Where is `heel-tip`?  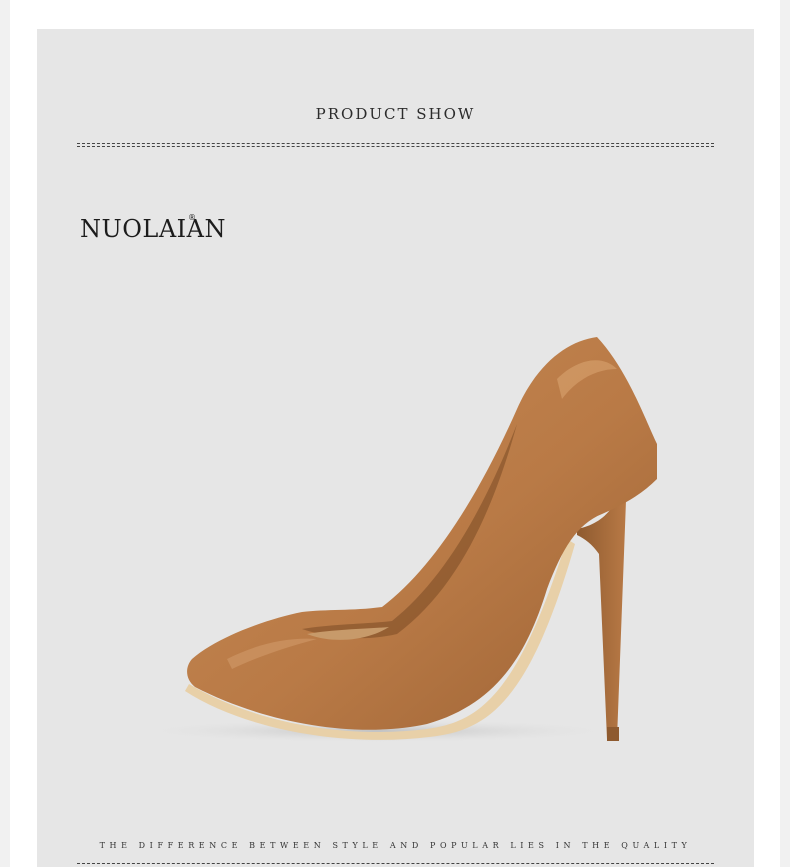
heel-tip is located at coordinates (613, 734).